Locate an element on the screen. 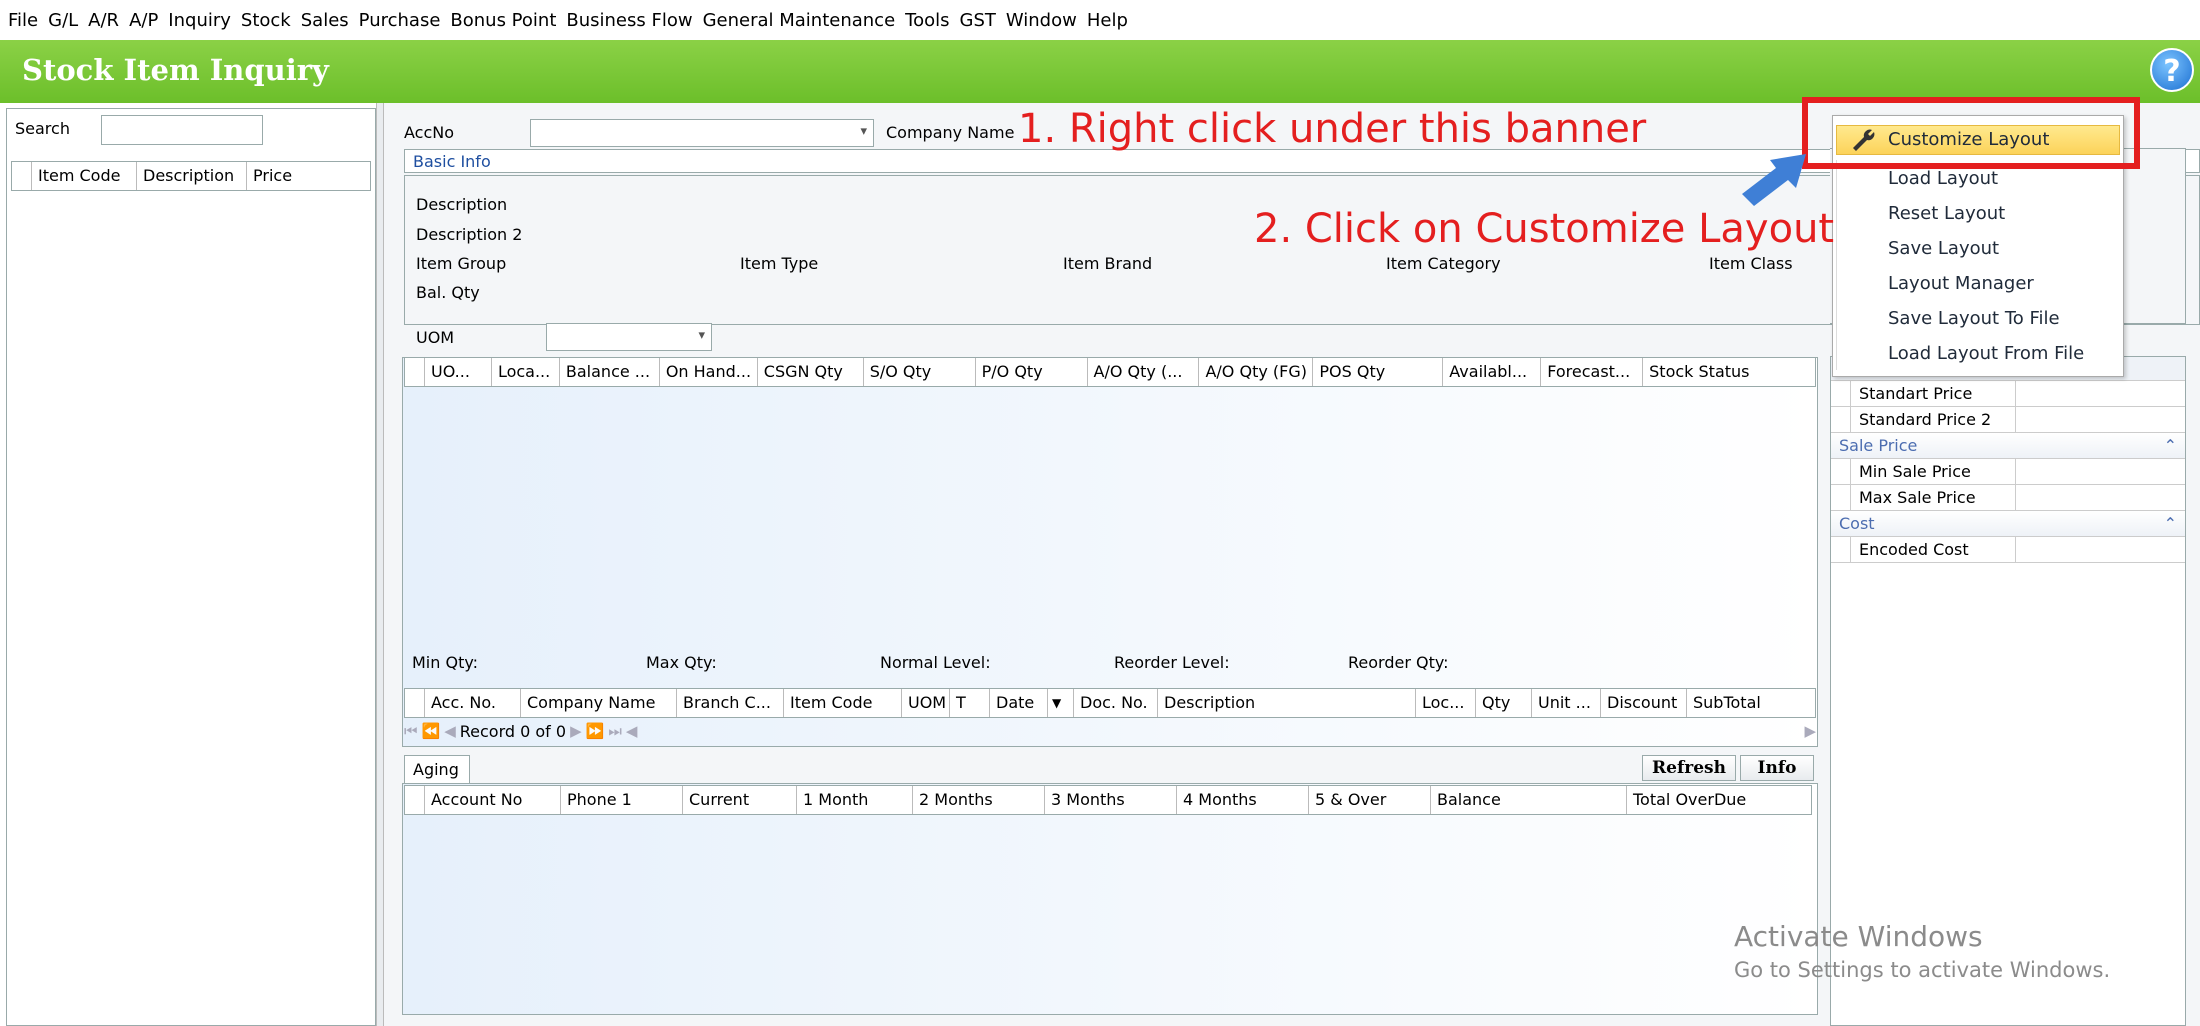 The image size is (2200, 1026). column-account-no: Account No is located at coordinates (493, 800).